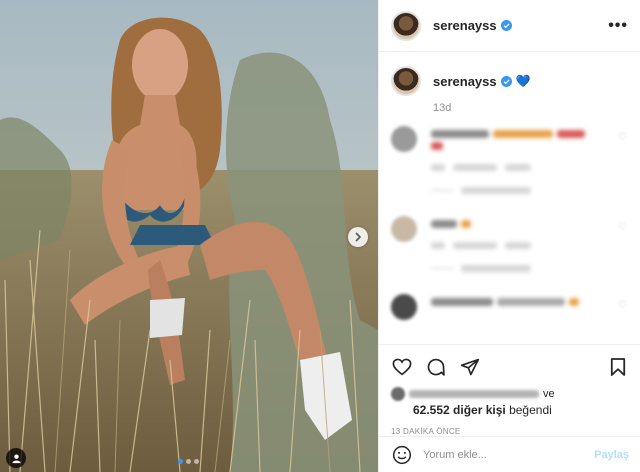 This screenshot has width=640, height=472. I want to click on post-comment-button: Paylaş, so click(611, 455).